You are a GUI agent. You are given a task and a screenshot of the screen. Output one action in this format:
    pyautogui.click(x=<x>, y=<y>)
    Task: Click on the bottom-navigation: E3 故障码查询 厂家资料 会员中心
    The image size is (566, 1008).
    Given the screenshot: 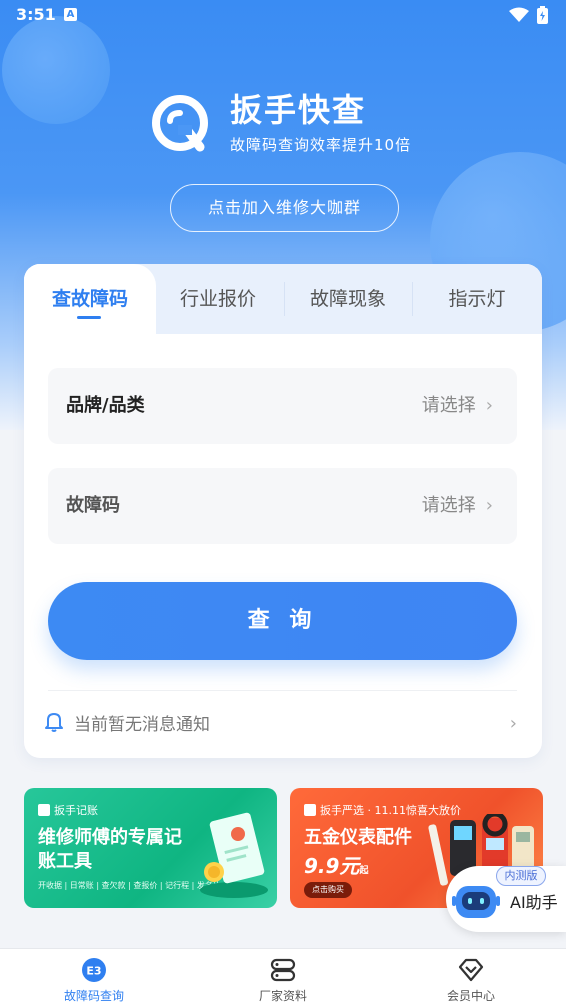 What is the action you would take?
    pyautogui.click(x=283, y=978)
    